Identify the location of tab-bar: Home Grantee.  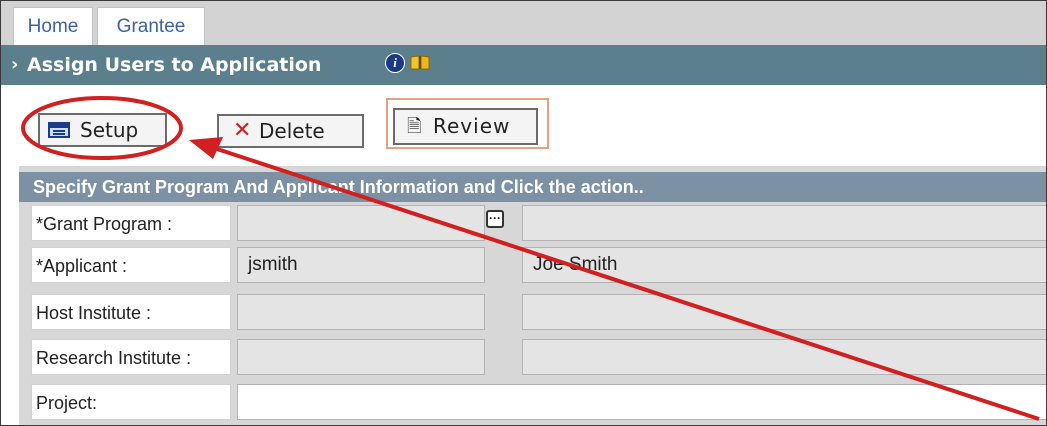
(523, 23).